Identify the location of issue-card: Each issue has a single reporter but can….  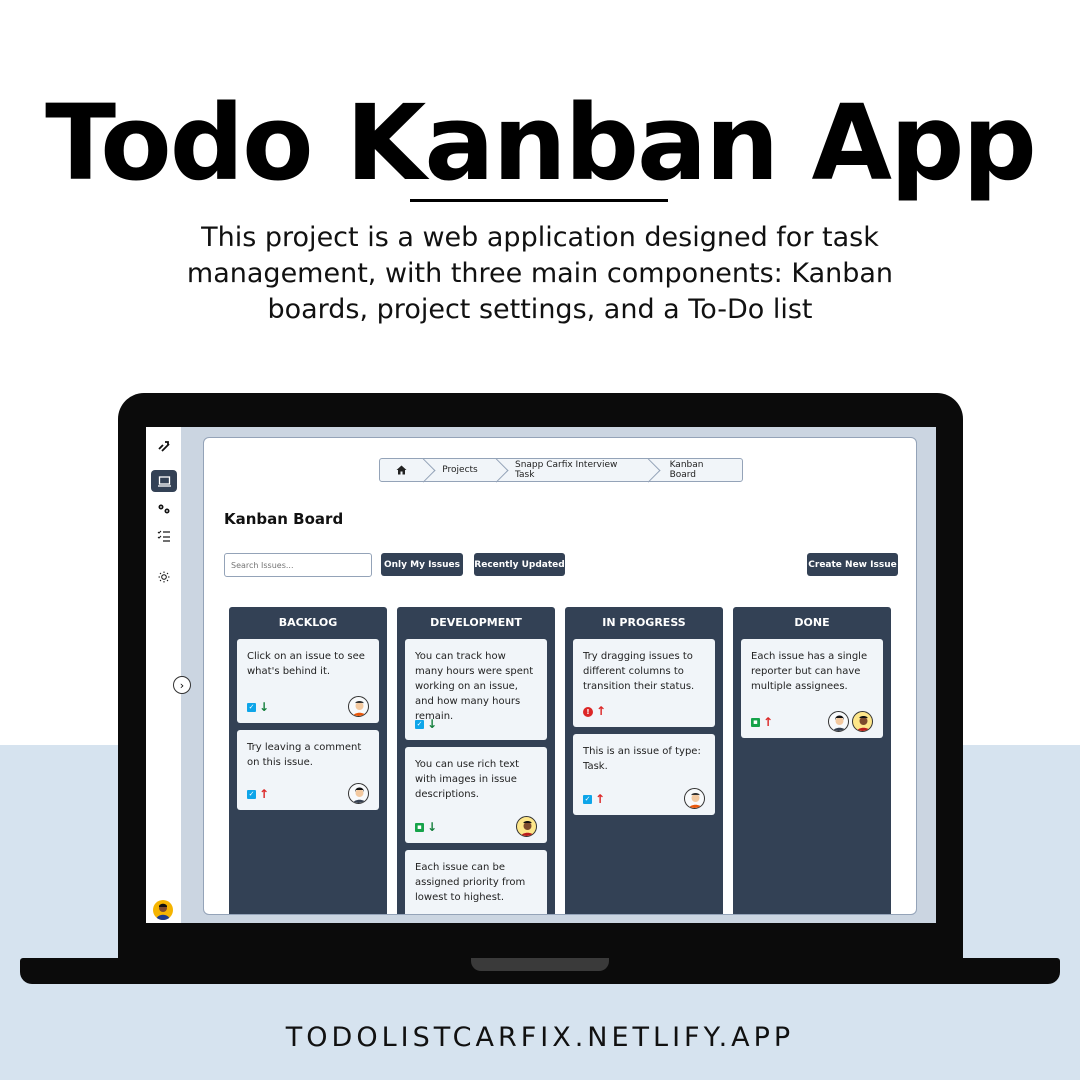
(812, 688).